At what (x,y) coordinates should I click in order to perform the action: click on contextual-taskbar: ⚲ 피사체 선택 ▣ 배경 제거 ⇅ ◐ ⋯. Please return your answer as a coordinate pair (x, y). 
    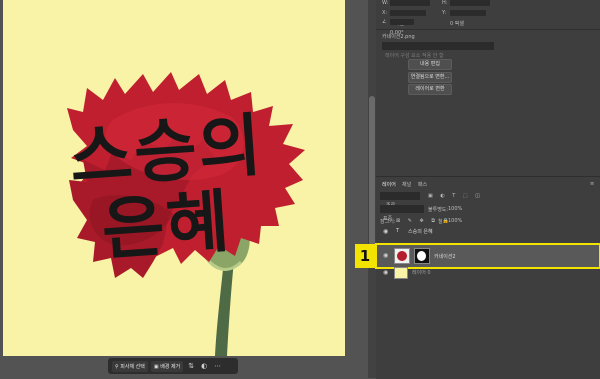
    Looking at the image, I should click on (173, 366).